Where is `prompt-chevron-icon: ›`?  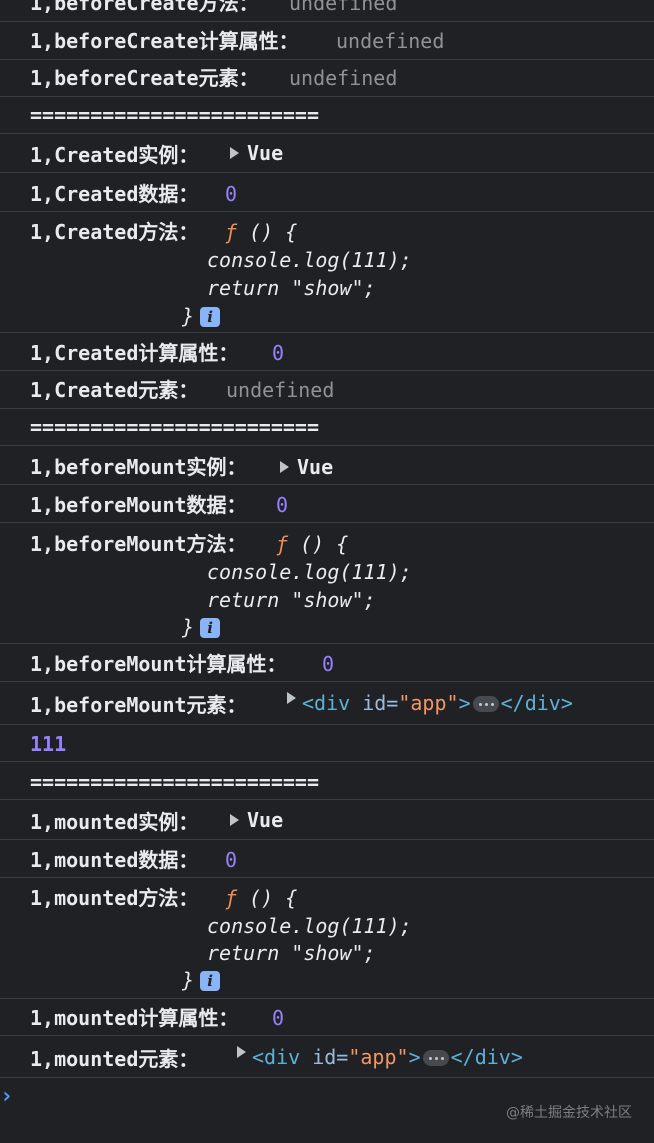
prompt-chevron-icon: › is located at coordinates (6, 1096).